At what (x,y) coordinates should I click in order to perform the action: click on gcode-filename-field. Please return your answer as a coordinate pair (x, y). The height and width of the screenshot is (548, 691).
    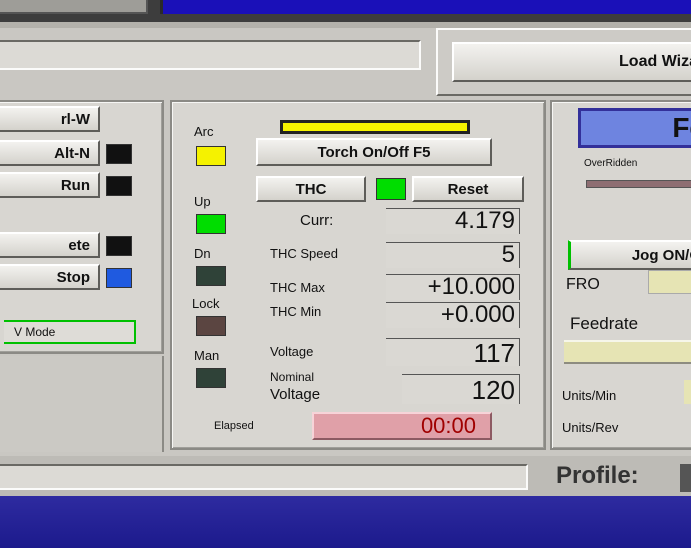
    Looking at the image, I should click on (210, 55).